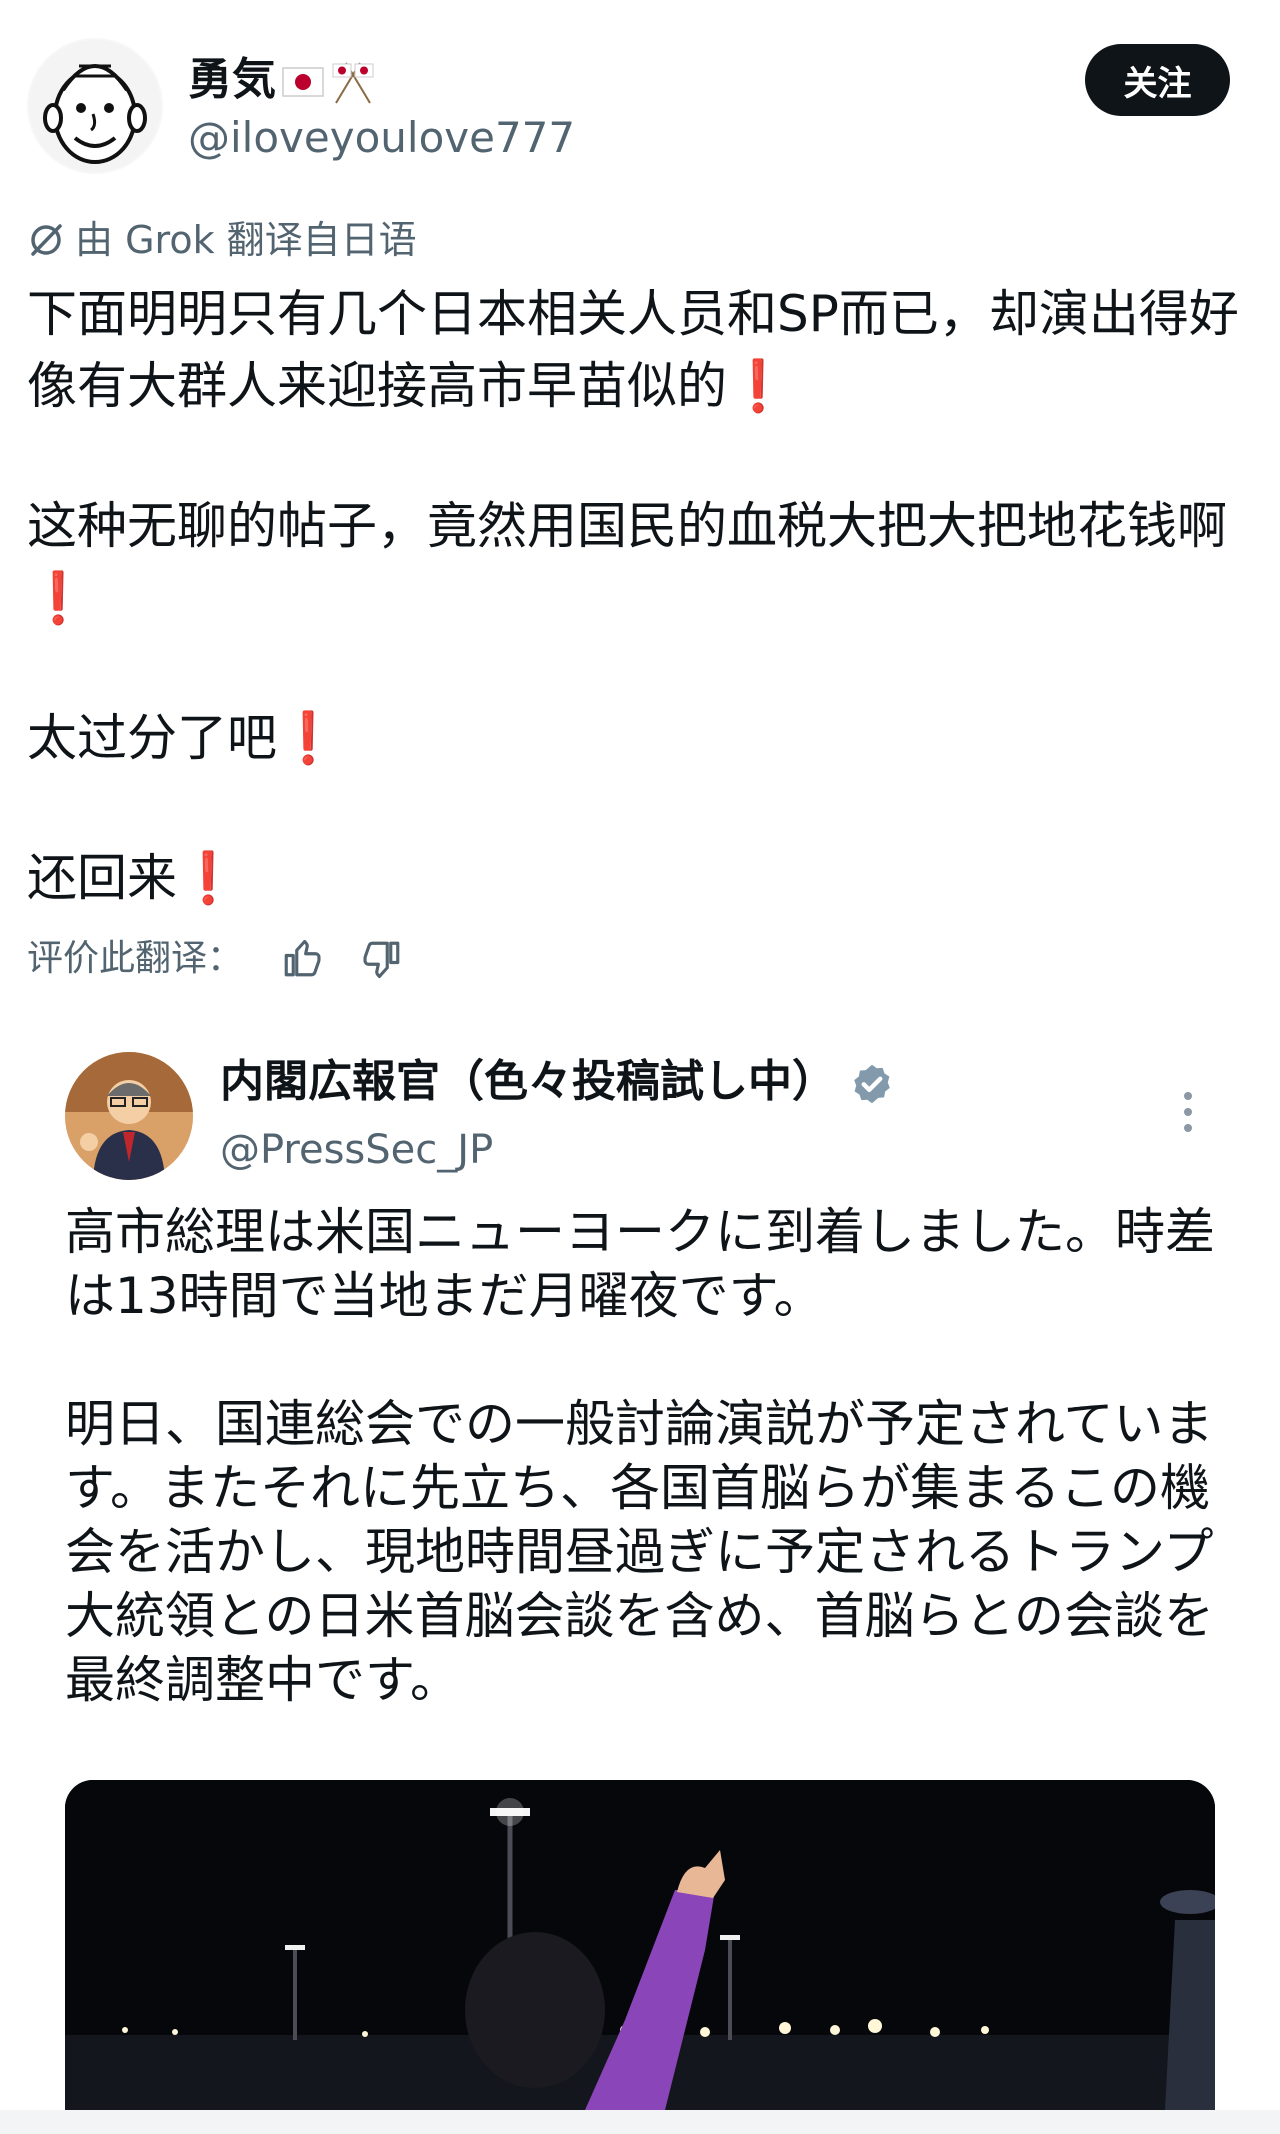 This screenshot has width=1280, height=2134. Describe the element at coordinates (382, 959) in the screenshot. I see `thumbs-down-icon` at that location.